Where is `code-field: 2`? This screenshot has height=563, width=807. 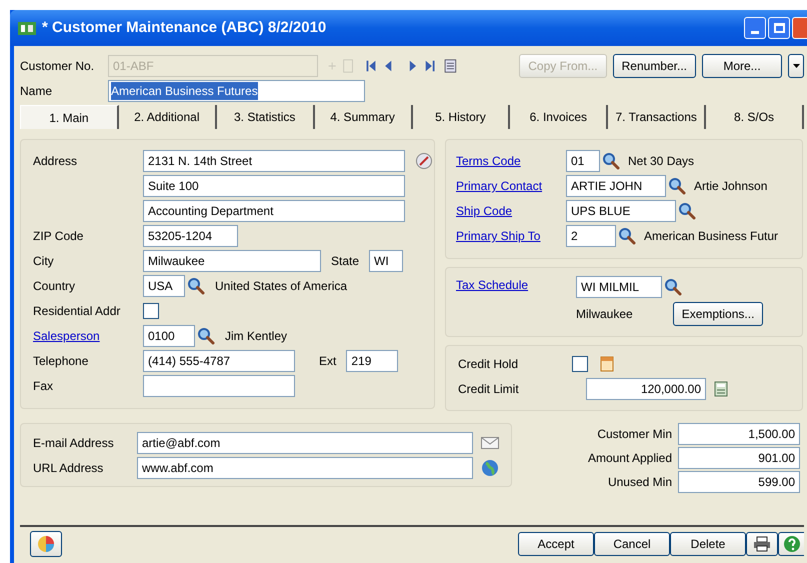 code-field: 2 is located at coordinates (591, 236).